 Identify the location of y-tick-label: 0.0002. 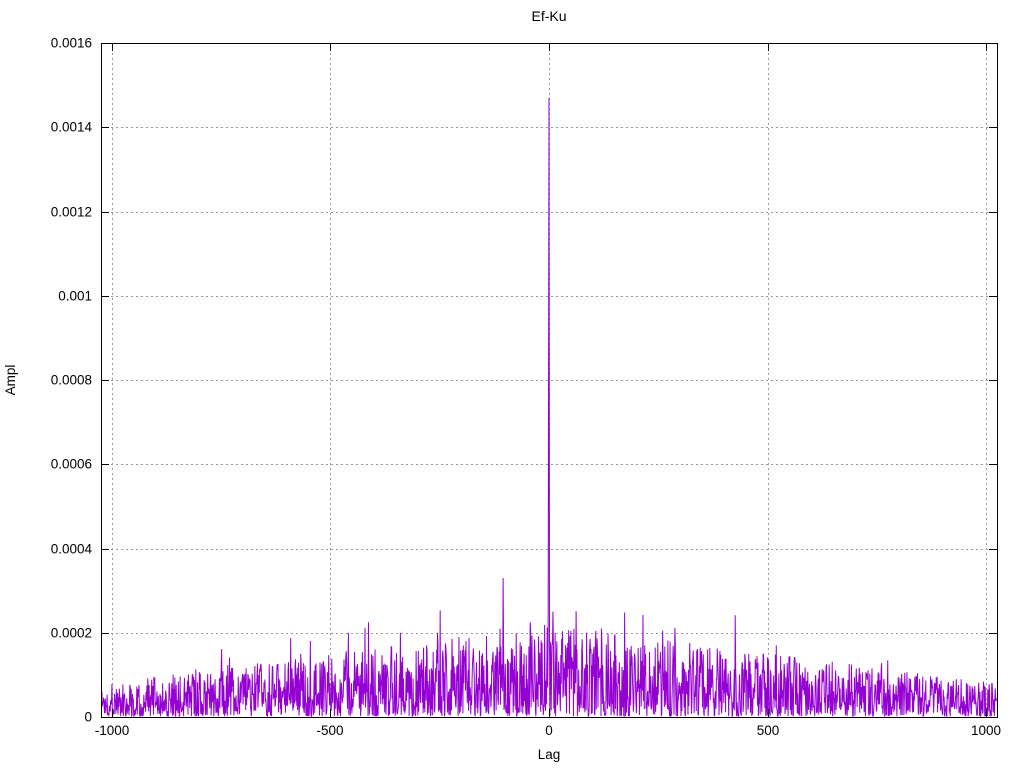
(71, 633).